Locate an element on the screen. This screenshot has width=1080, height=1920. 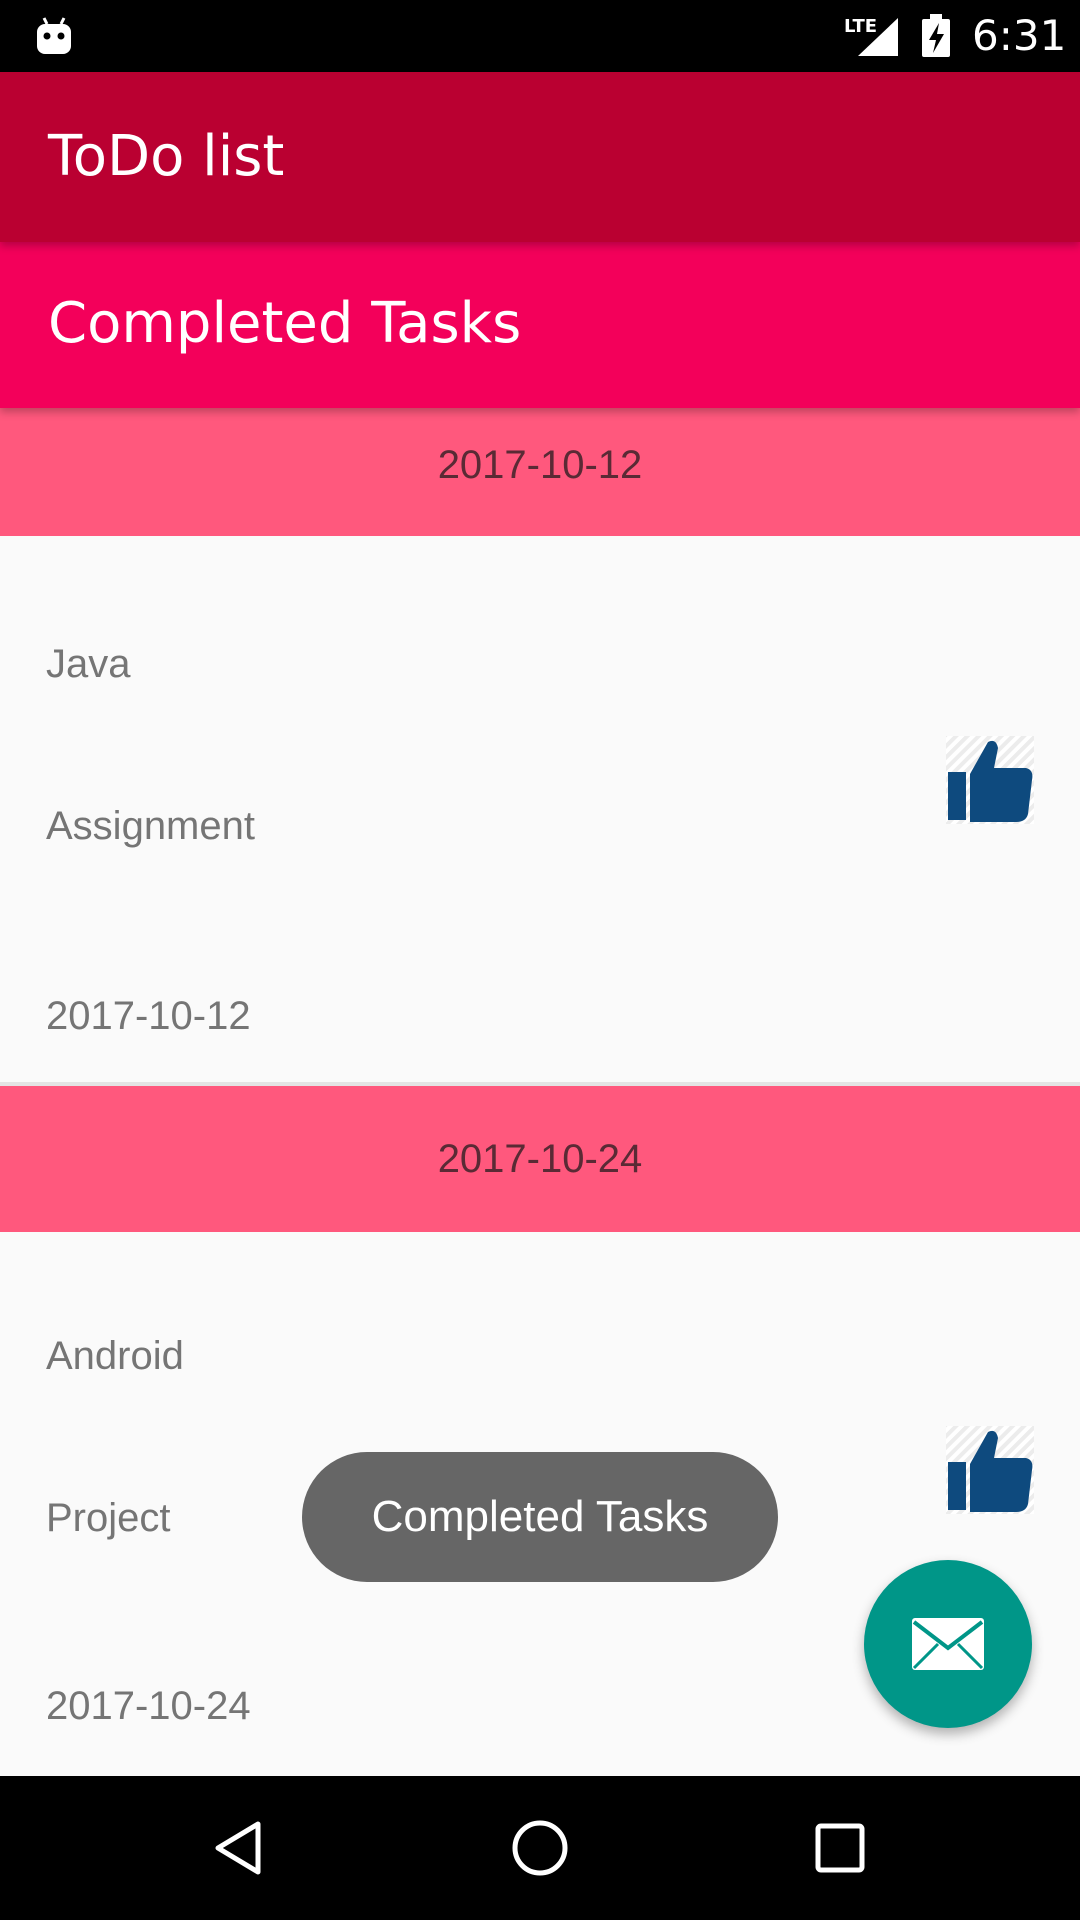
date-header: 2017-10-12 is located at coordinates (540, 472).